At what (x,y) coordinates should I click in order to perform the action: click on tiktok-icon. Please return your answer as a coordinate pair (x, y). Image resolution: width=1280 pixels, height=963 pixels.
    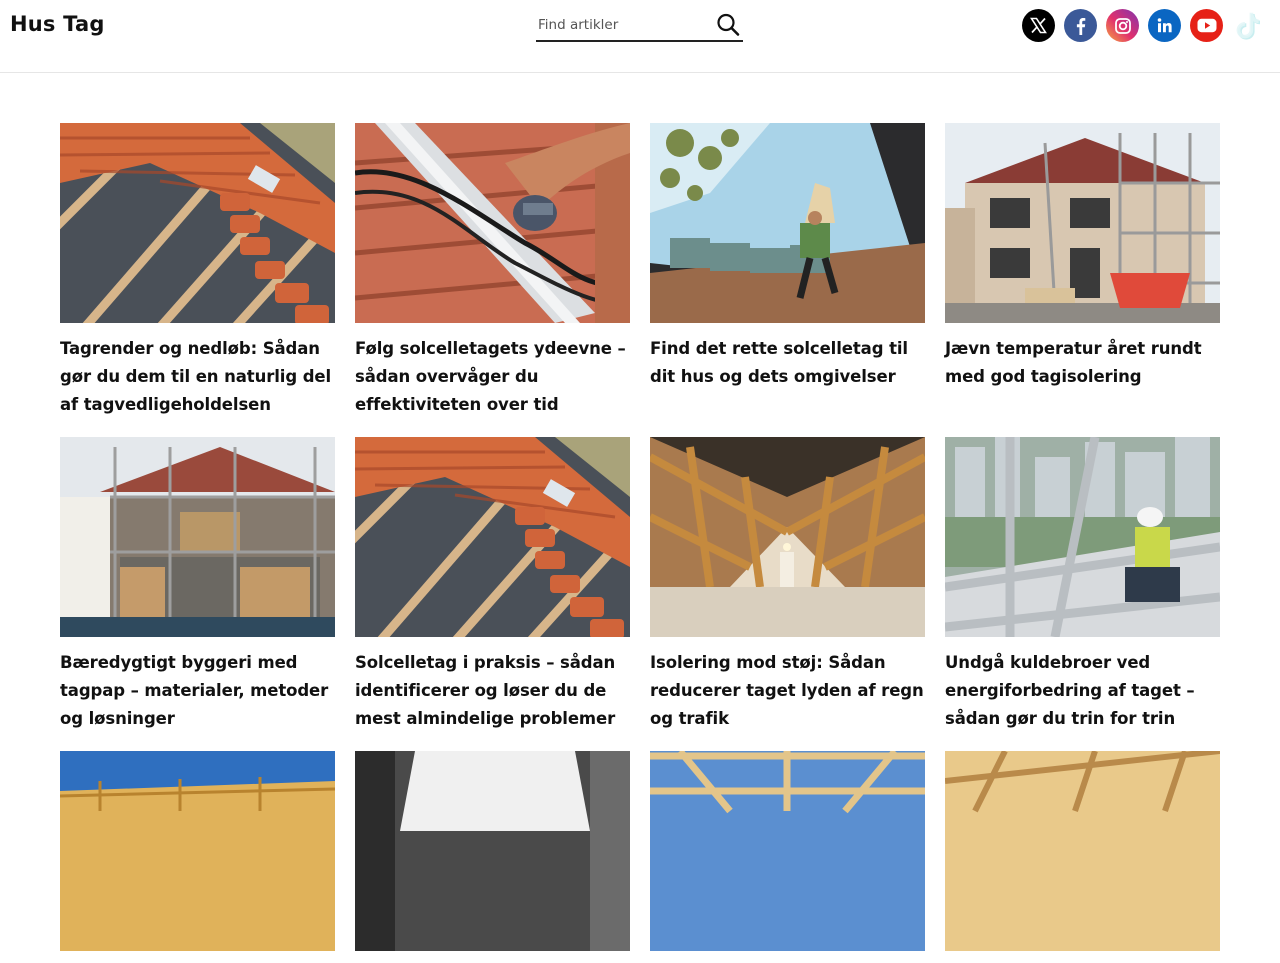
    Looking at the image, I should click on (1248, 25).